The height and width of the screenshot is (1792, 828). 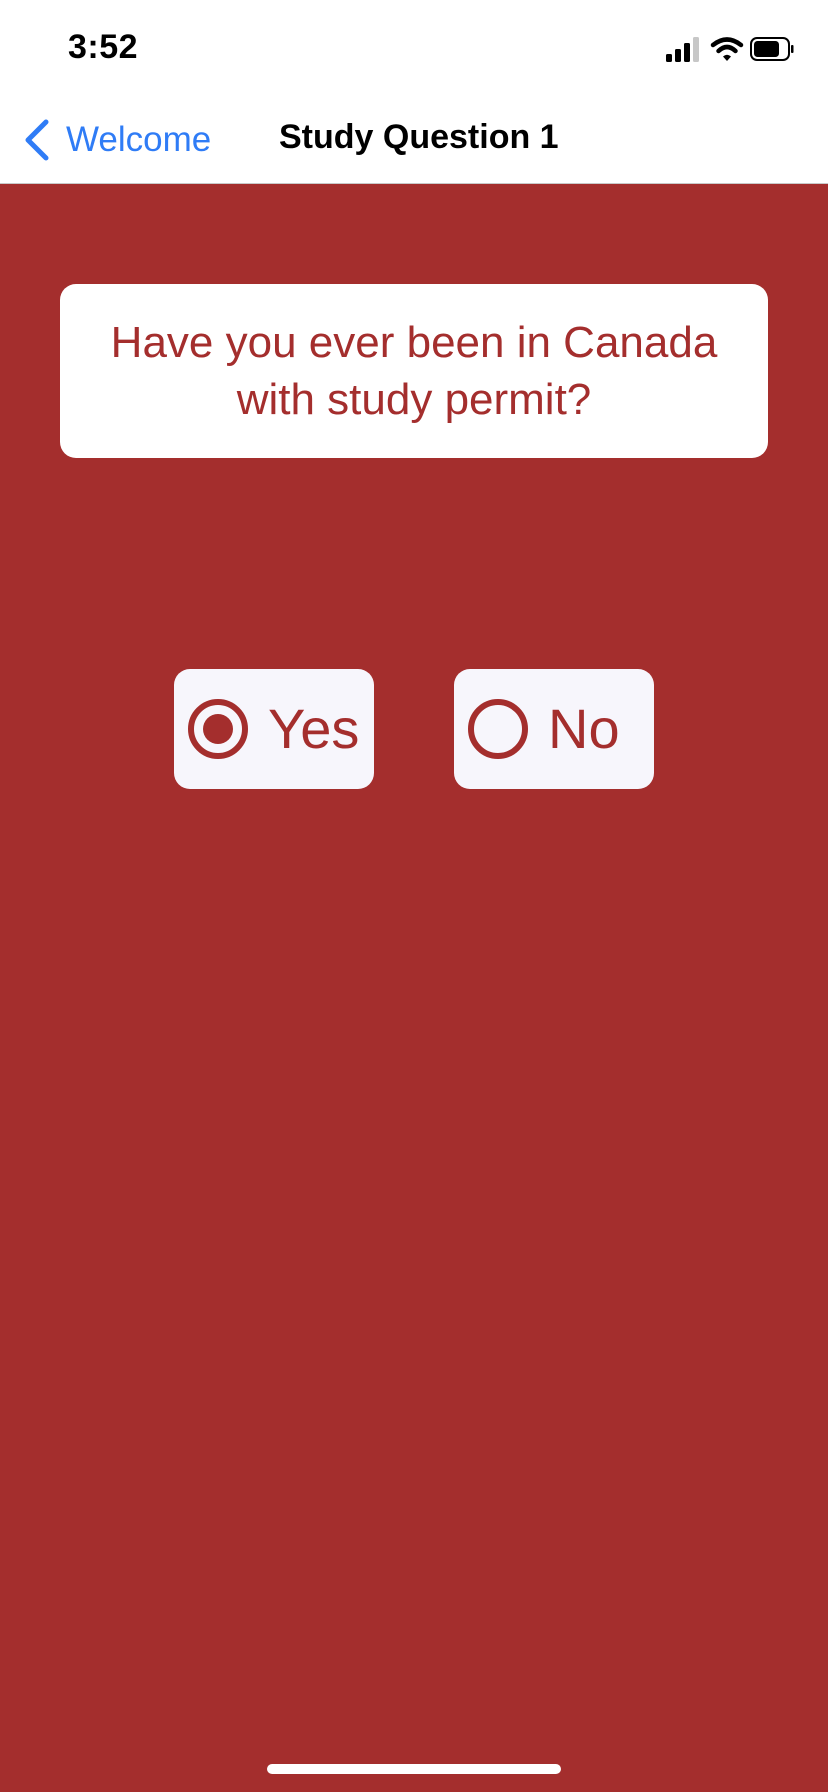 What do you see at coordinates (139, 139) in the screenshot?
I see `back-button-label: Welcome` at bounding box center [139, 139].